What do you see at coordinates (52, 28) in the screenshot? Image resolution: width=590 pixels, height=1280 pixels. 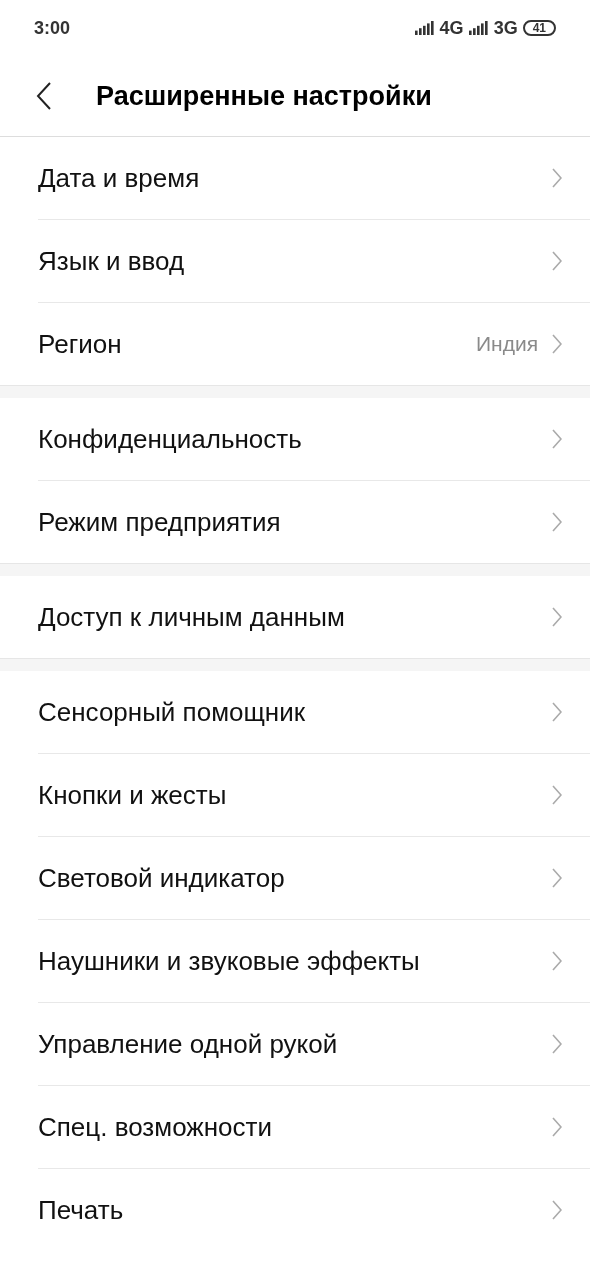 I see `clock-time: 3:00` at bounding box center [52, 28].